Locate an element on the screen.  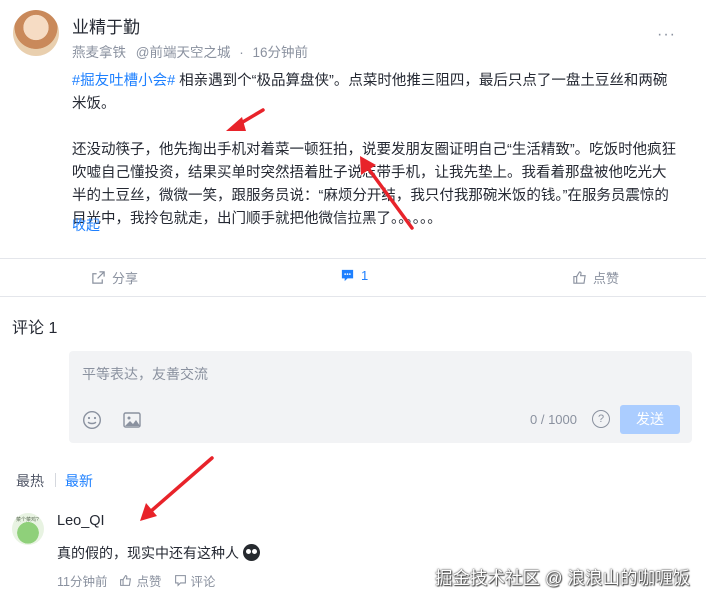
circle-link: @前端天空之城 is located at coordinates (183, 52).